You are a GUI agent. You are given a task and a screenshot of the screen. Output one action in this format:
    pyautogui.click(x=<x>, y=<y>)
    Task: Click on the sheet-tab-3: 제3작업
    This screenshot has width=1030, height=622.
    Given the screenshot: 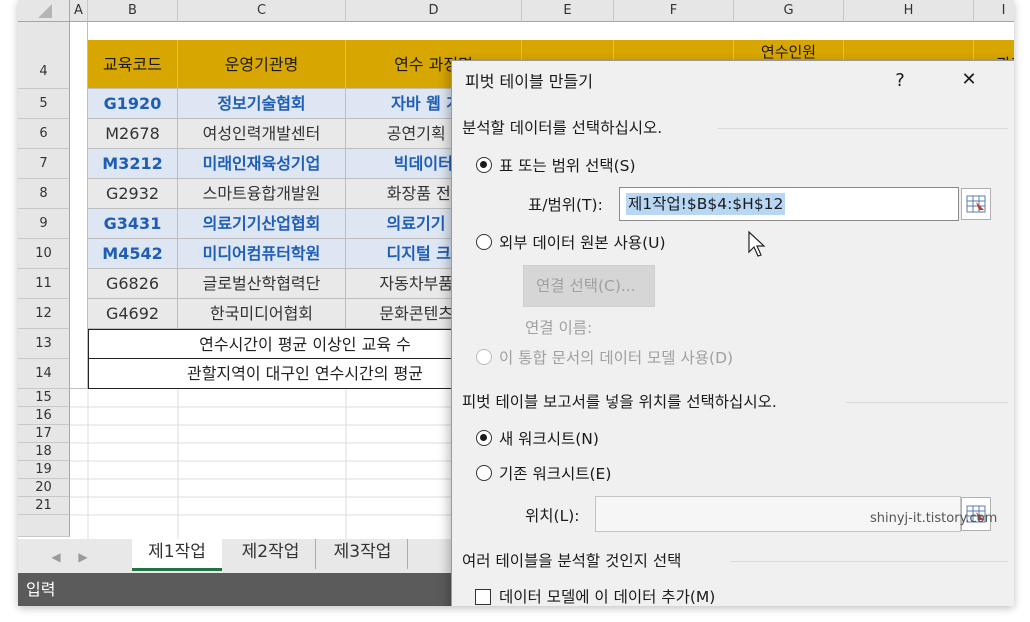 What is the action you would take?
    pyautogui.click(x=363, y=554)
    